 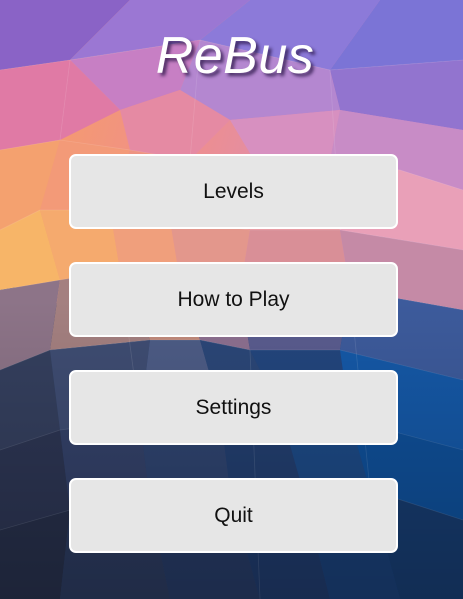 I want to click on levels-button-label: Levels, so click(x=233, y=191).